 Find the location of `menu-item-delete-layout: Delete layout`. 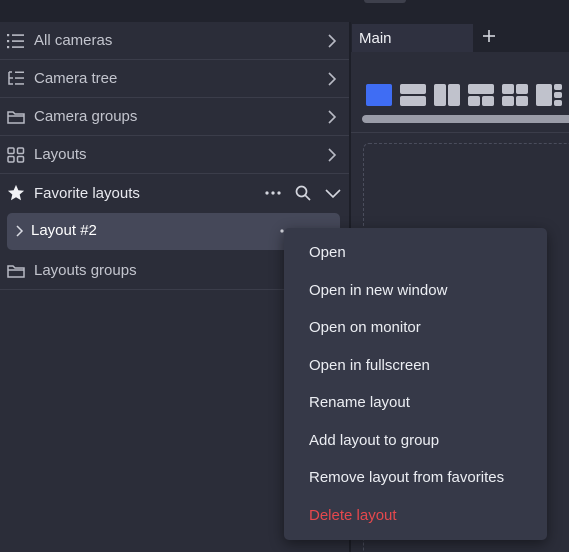

menu-item-delete-layout: Delete layout is located at coordinates (353, 516).